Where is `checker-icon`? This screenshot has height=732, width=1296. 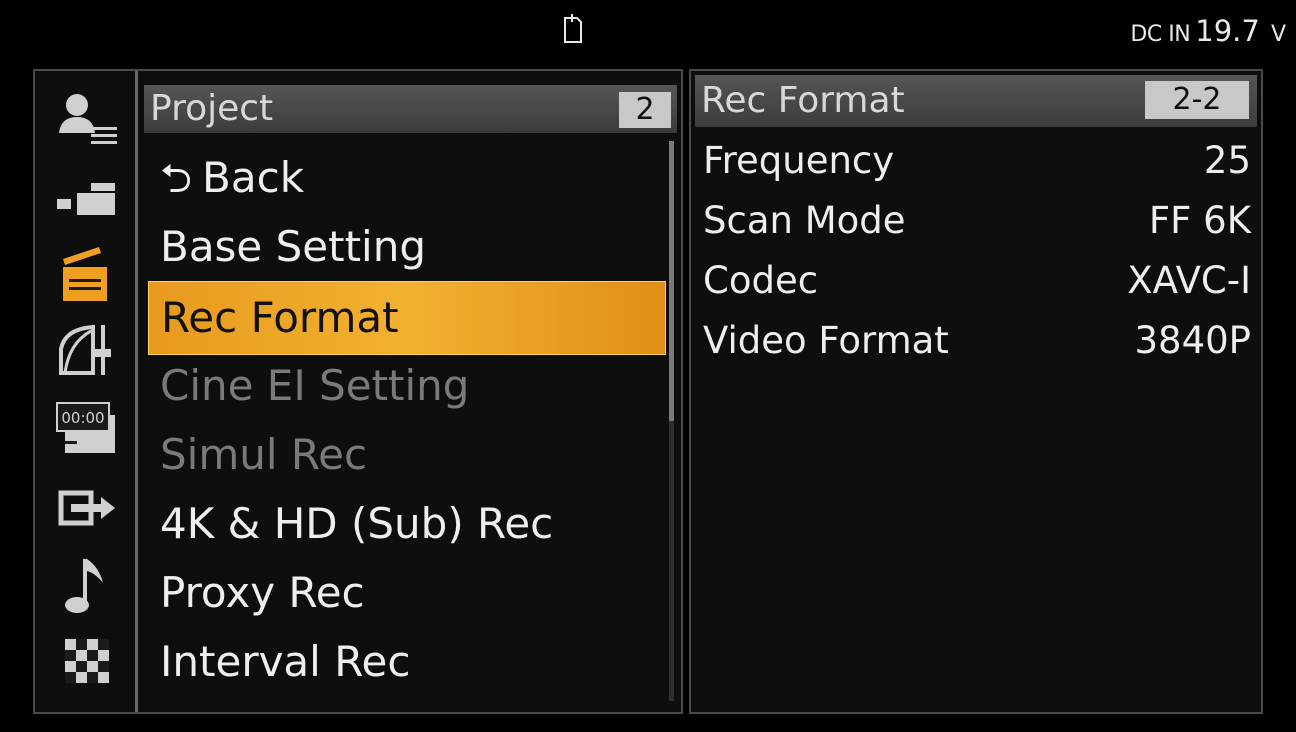 checker-icon is located at coordinates (87, 663).